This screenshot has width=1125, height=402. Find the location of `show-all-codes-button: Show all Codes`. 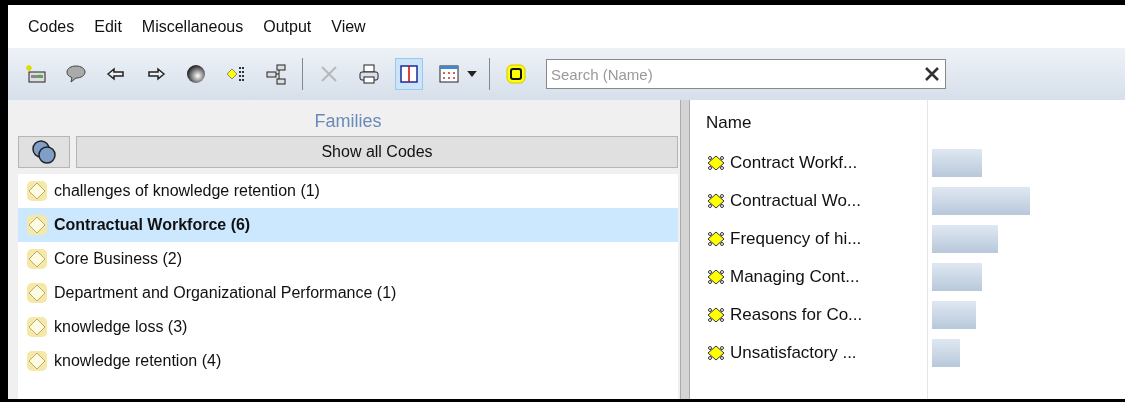

show-all-codes-button: Show all Codes is located at coordinates (377, 152).